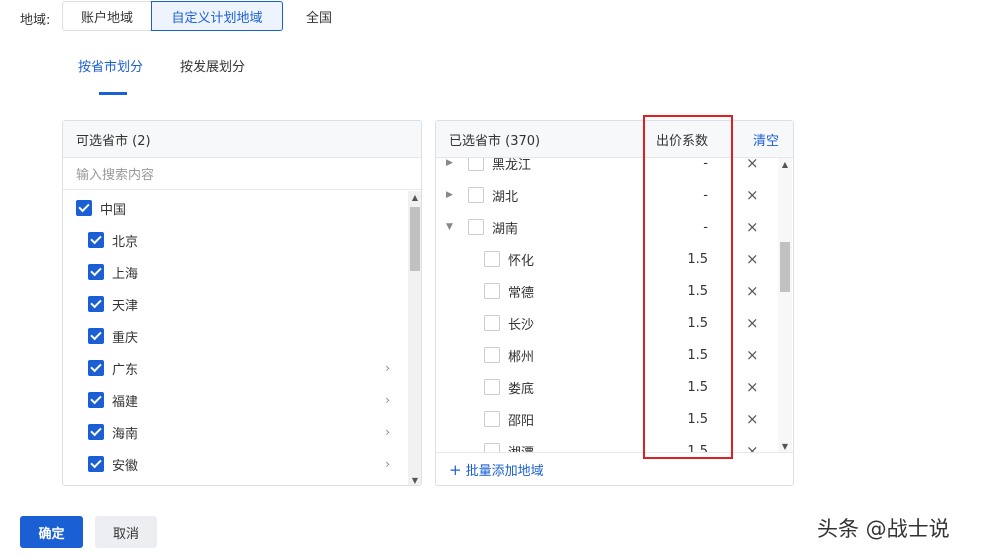  I want to click on list-item: 北京, so click(243, 240).